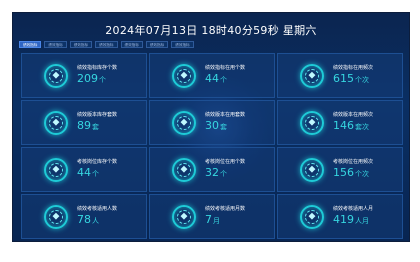 The height and width of the screenshot is (262, 420). I want to click on stat-card: ◆ 考核岗位在用频次 156个次, so click(340, 169).